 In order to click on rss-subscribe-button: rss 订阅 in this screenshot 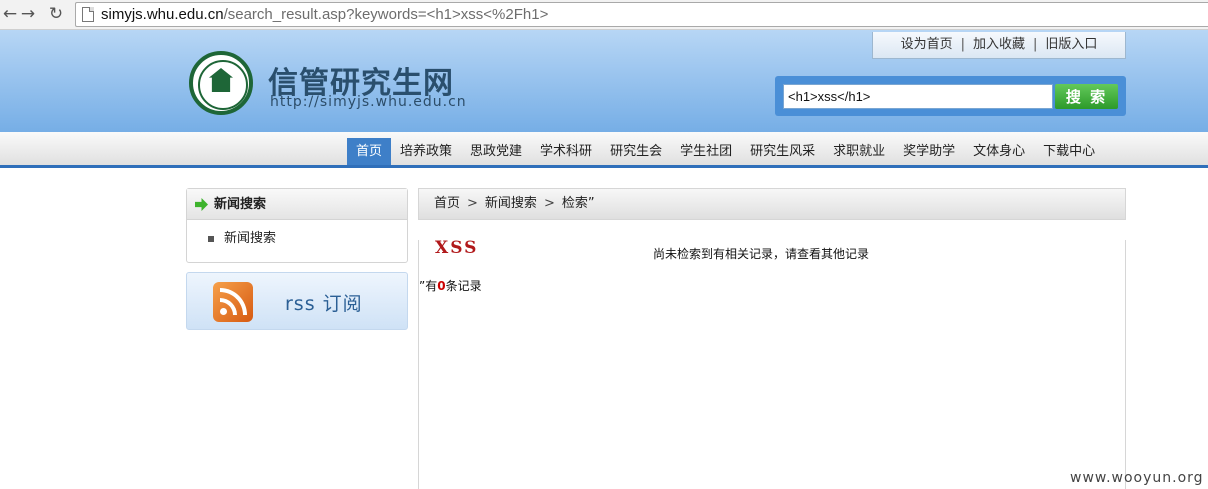, I will do `click(297, 301)`.